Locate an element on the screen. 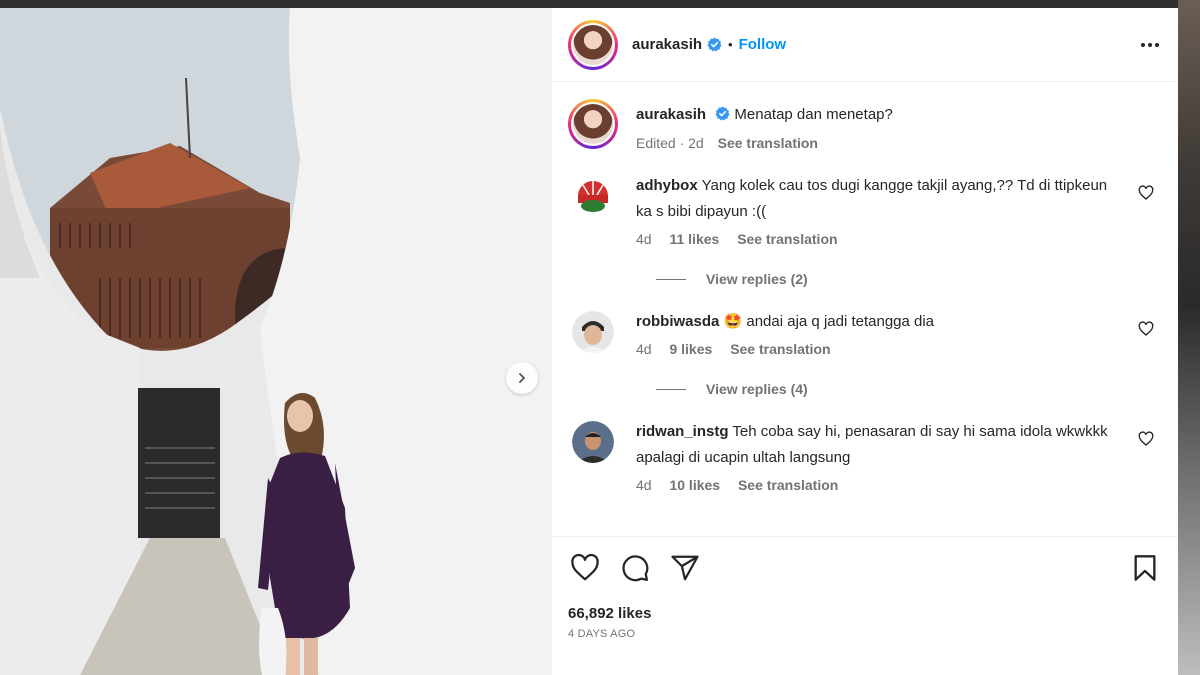 The image size is (1200, 675). follow-button: Follow is located at coordinates (763, 44).